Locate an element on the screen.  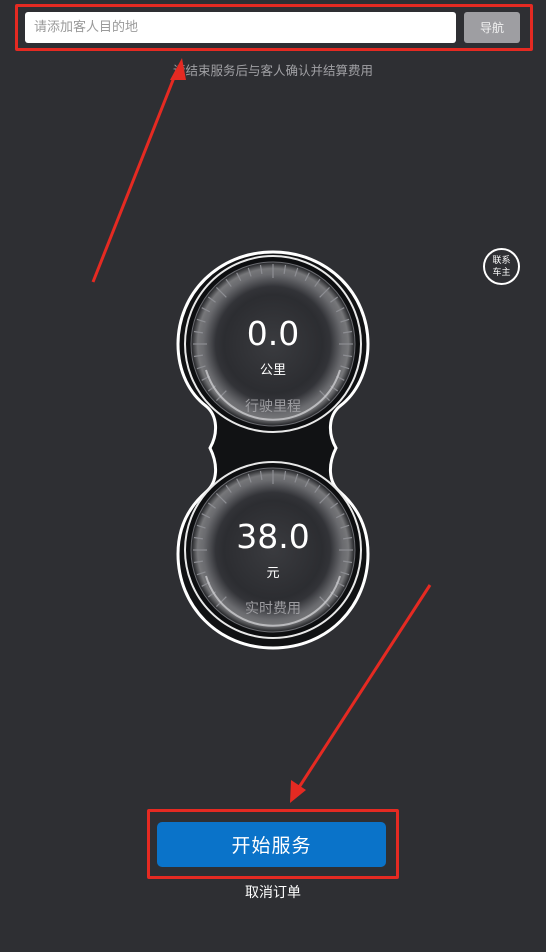
distance-value: 0.0 is located at coordinates (273, 333).